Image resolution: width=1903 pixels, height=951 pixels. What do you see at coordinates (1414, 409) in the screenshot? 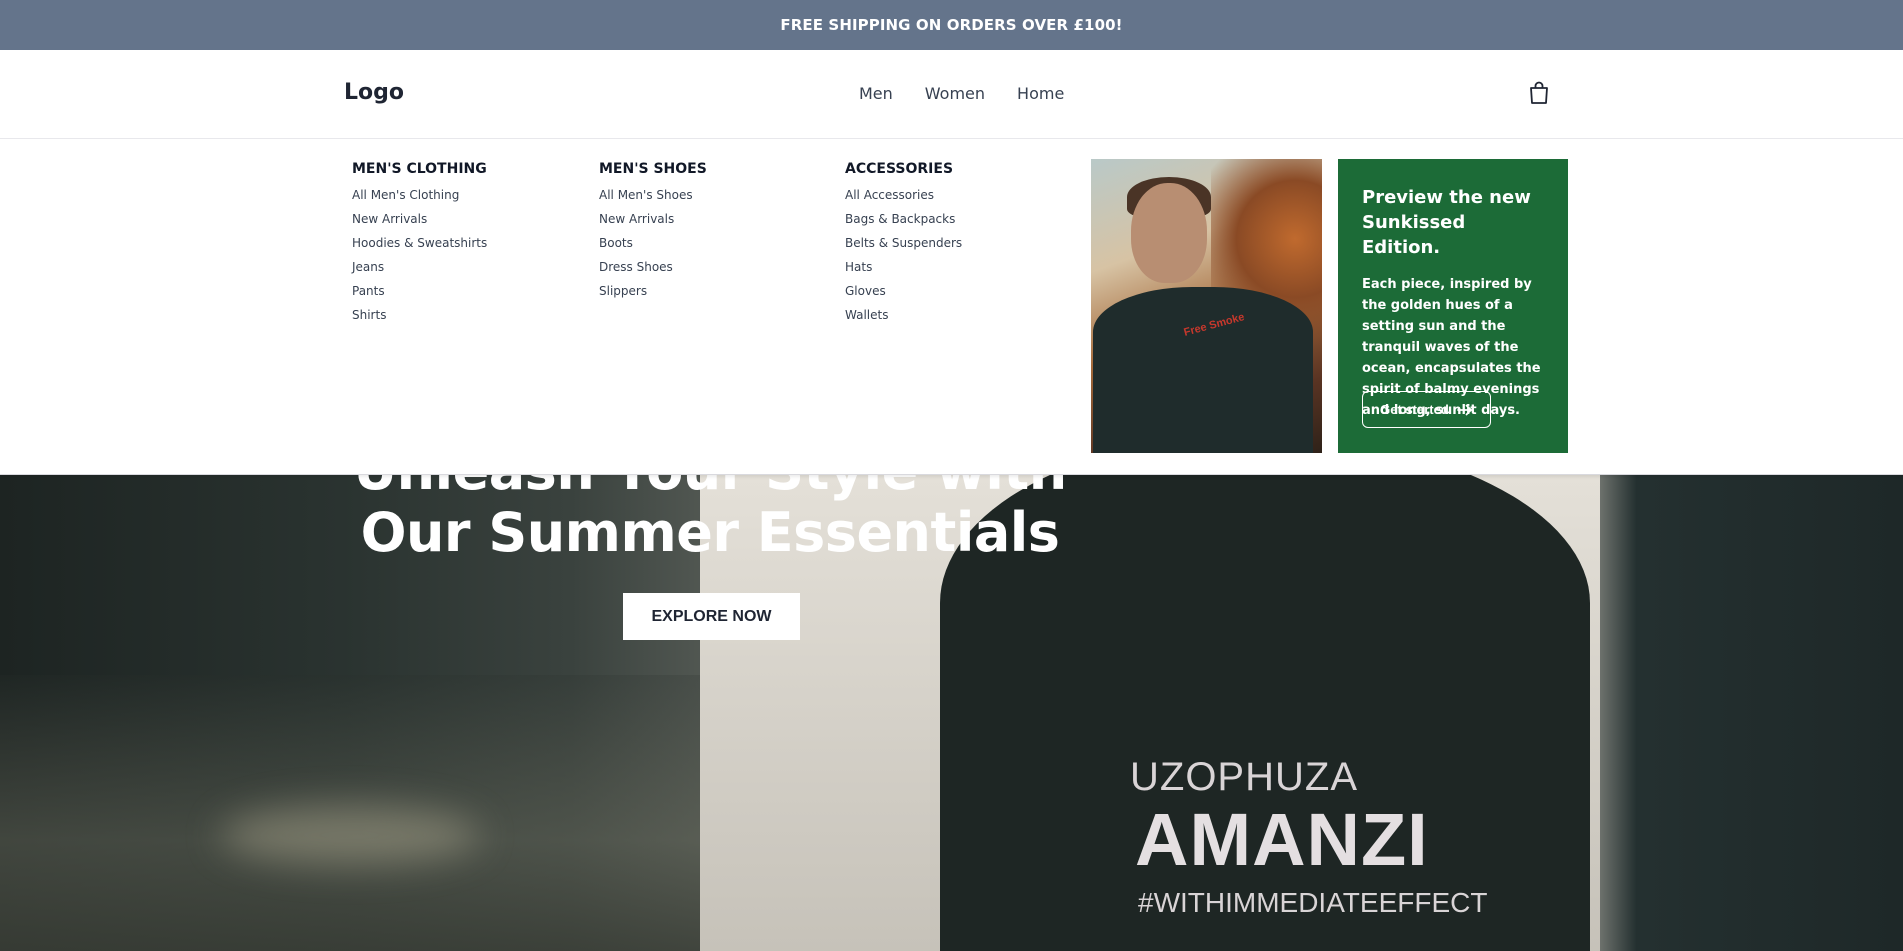
I see `get-started-label: Get started` at bounding box center [1414, 409].